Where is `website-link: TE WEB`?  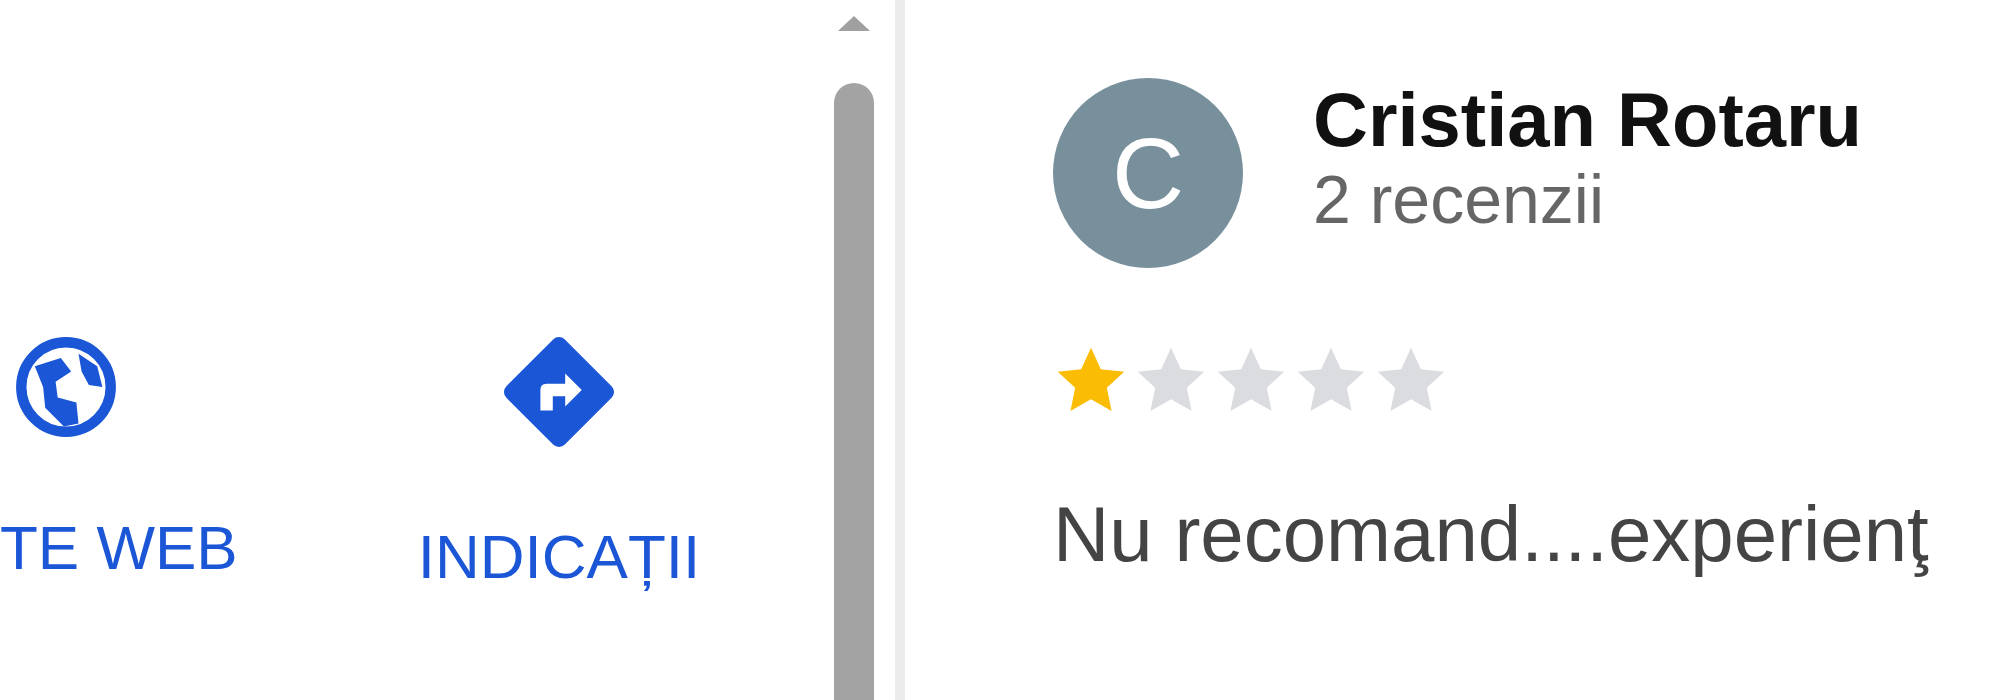 website-link: TE WEB is located at coordinates (119, 548).